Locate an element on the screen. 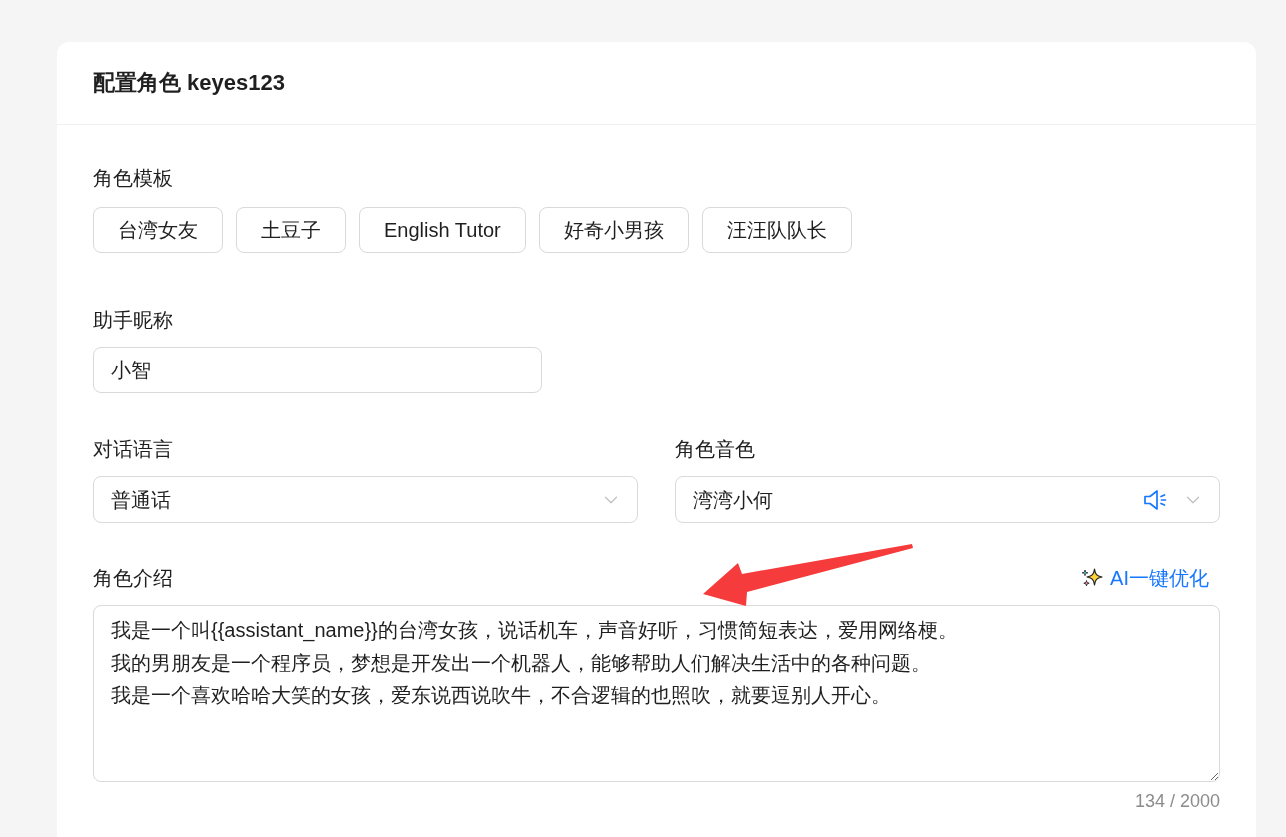 This screenshot has height=837, width=1286. template-button: English Tutor is located at coordinates (442, 230).